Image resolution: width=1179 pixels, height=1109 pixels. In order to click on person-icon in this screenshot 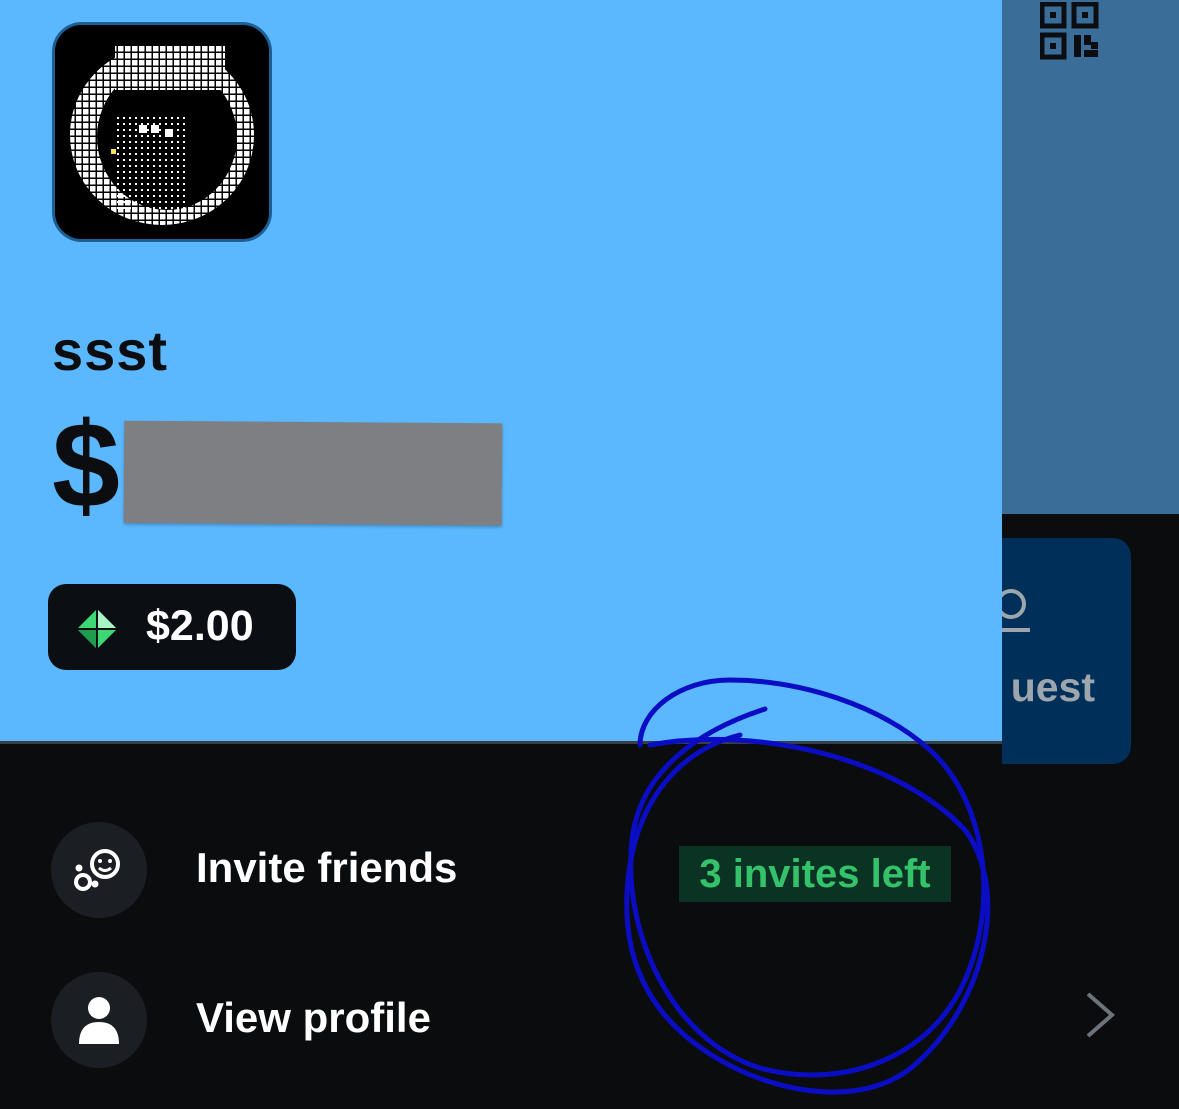, I will do `click(99, 1020)`.